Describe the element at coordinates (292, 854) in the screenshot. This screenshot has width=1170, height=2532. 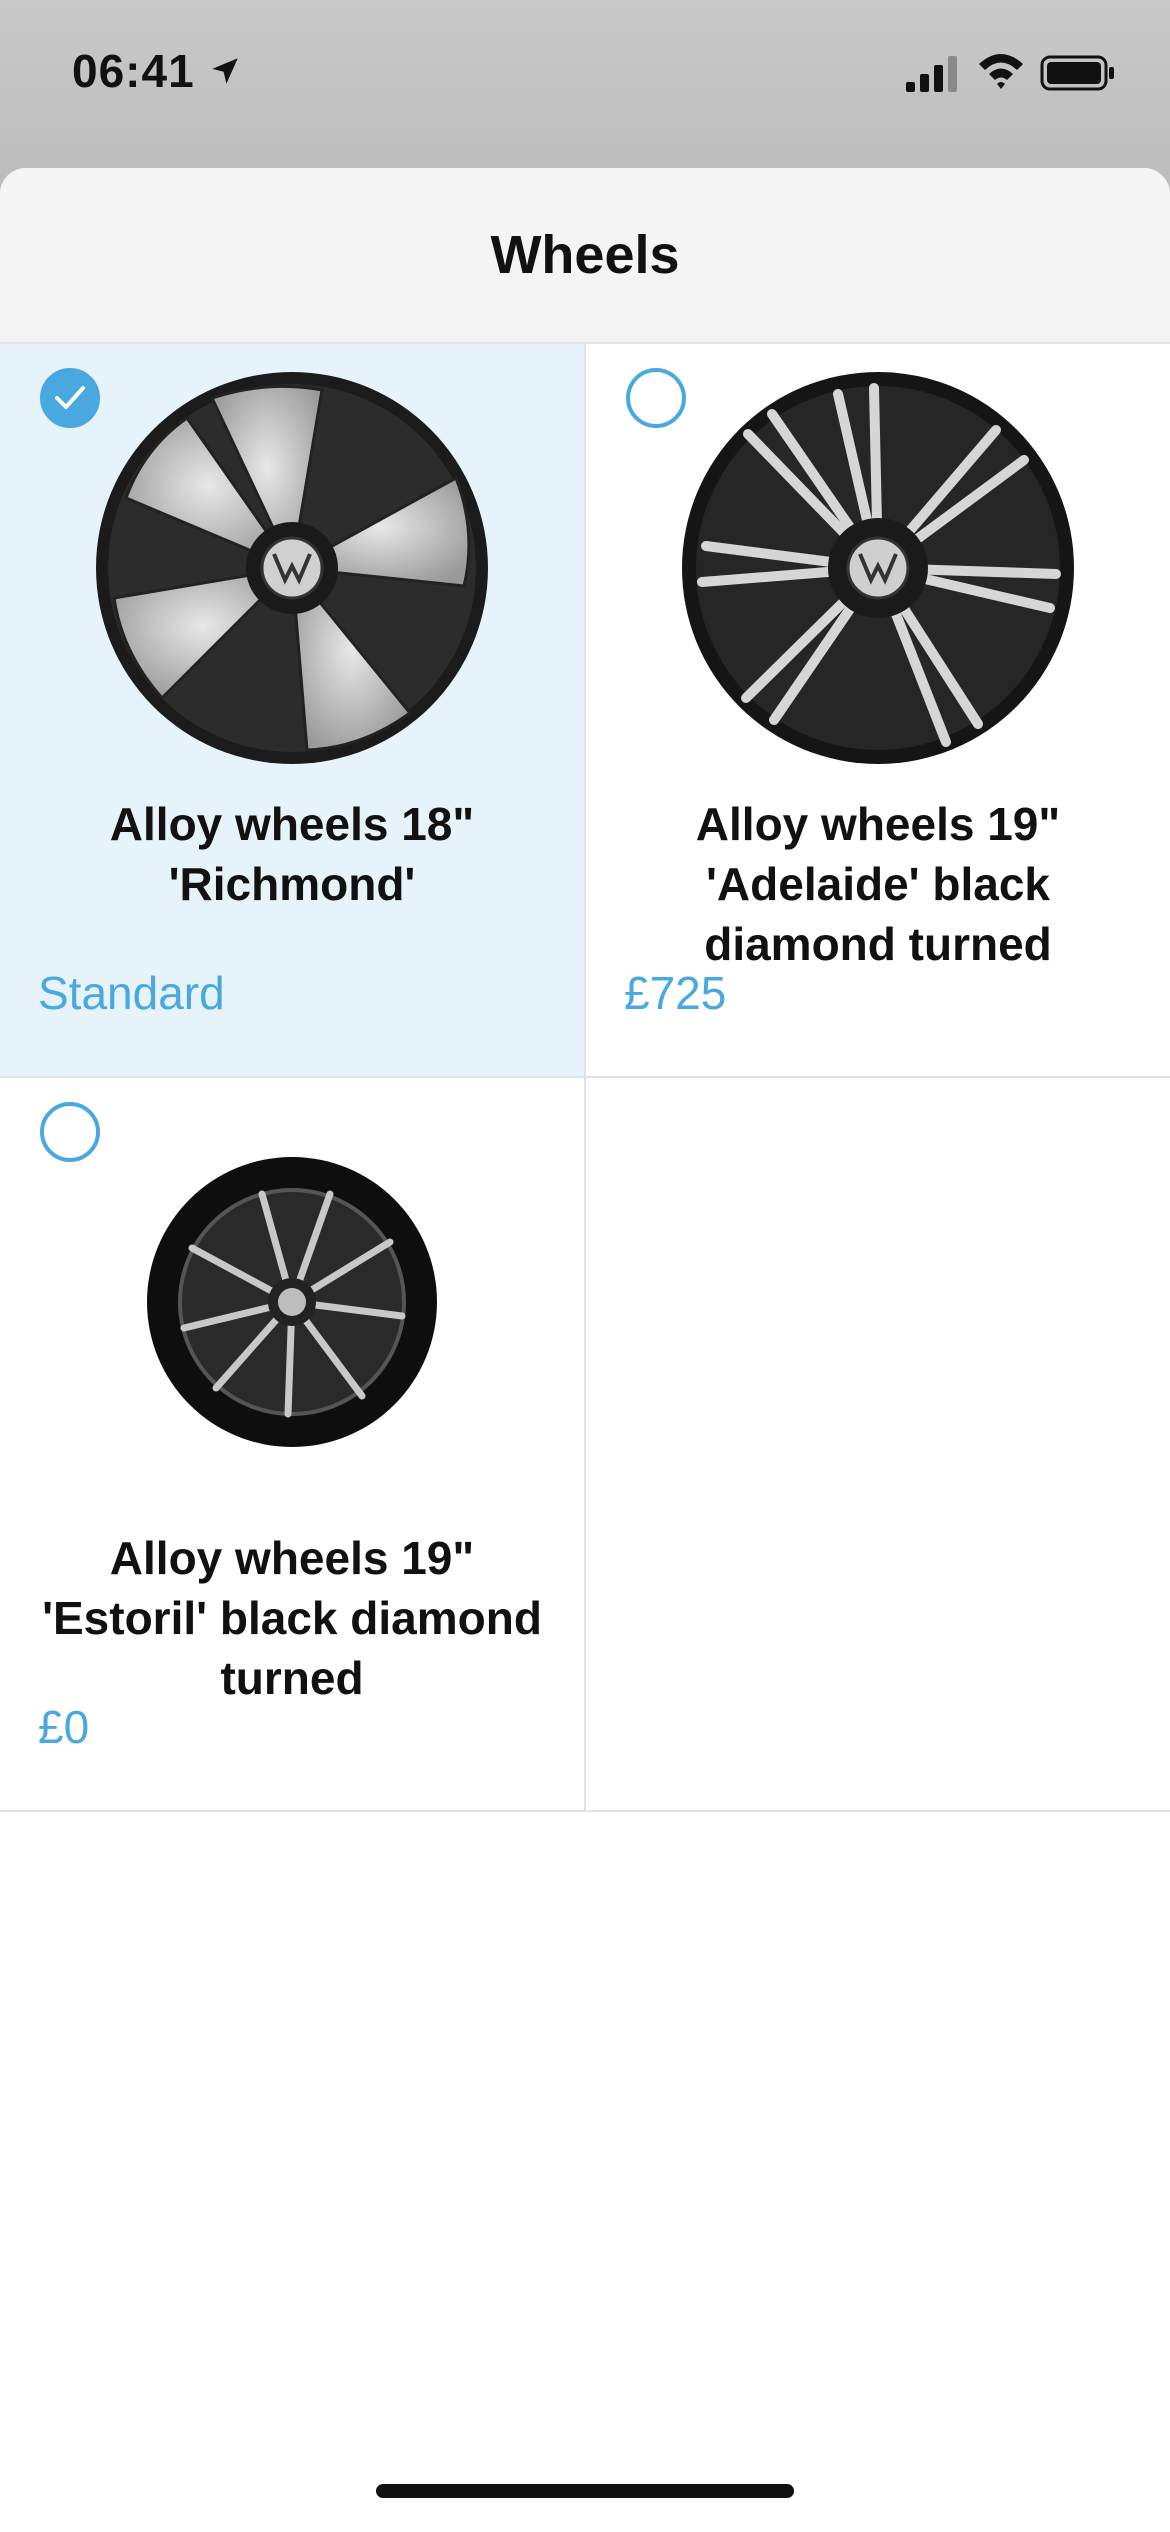
I see `wheel-option-title: Alloy wheels 18" 'Richmond'` at that location.